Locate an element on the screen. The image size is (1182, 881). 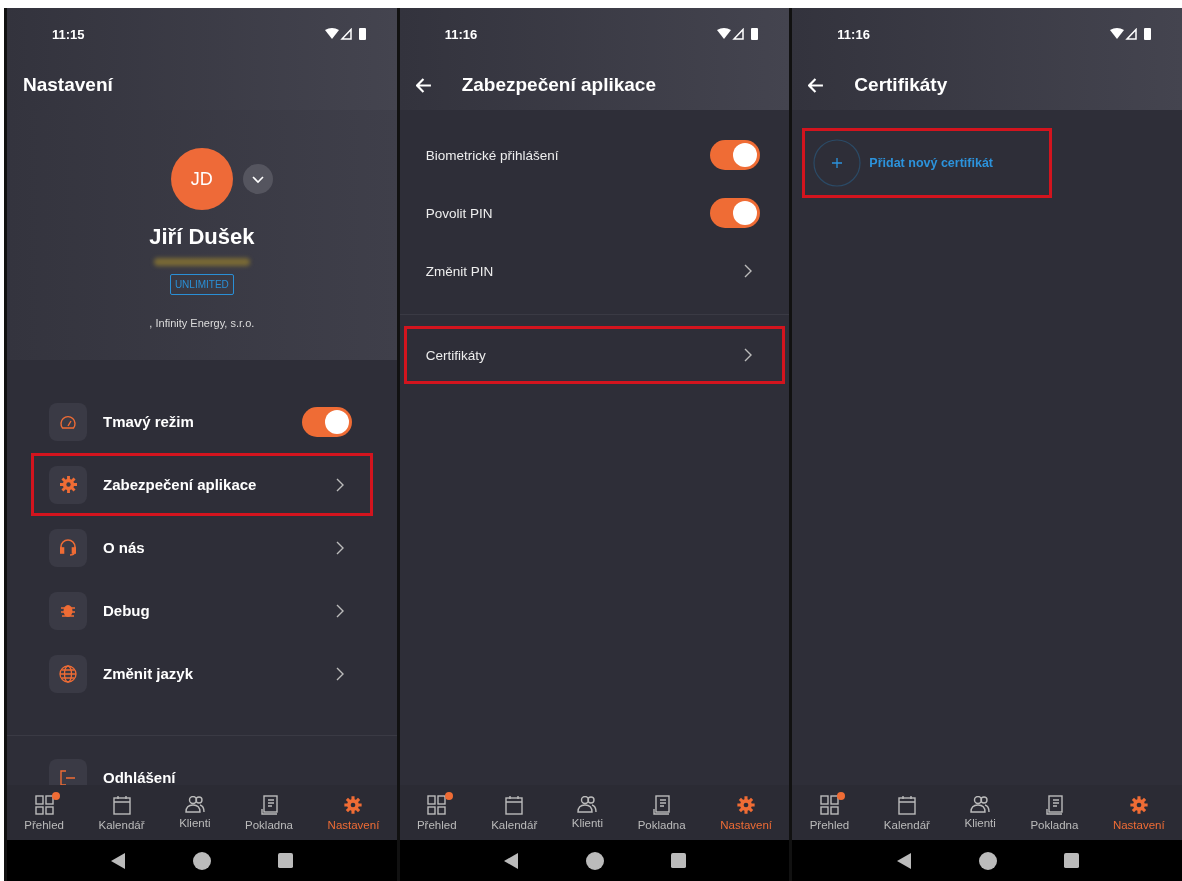
plus-circle-icon is located at coordinates (837, 163).